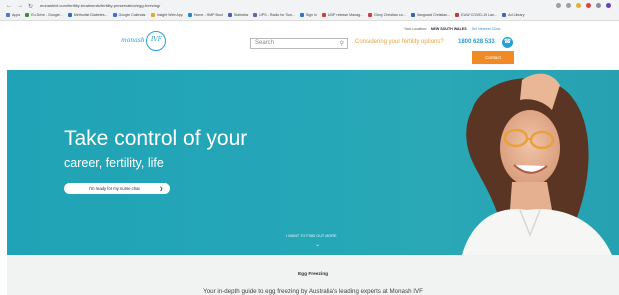 Image resolution: width=619 pixels, height=295 pixels. I want to click on bookmark-label: Sign in, so click(311, 15).